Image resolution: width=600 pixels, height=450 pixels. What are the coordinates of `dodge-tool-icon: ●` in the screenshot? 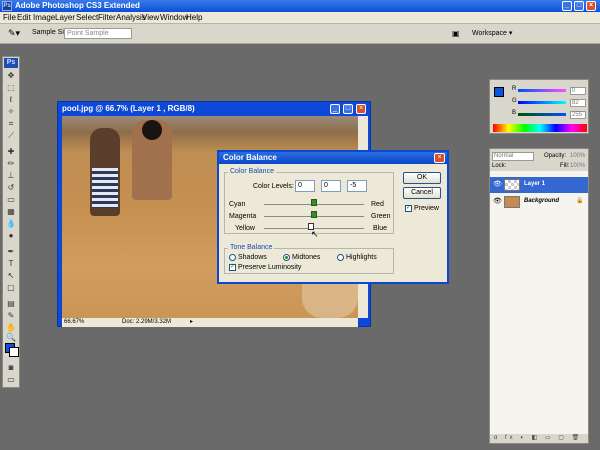 It's located at (11, 236).